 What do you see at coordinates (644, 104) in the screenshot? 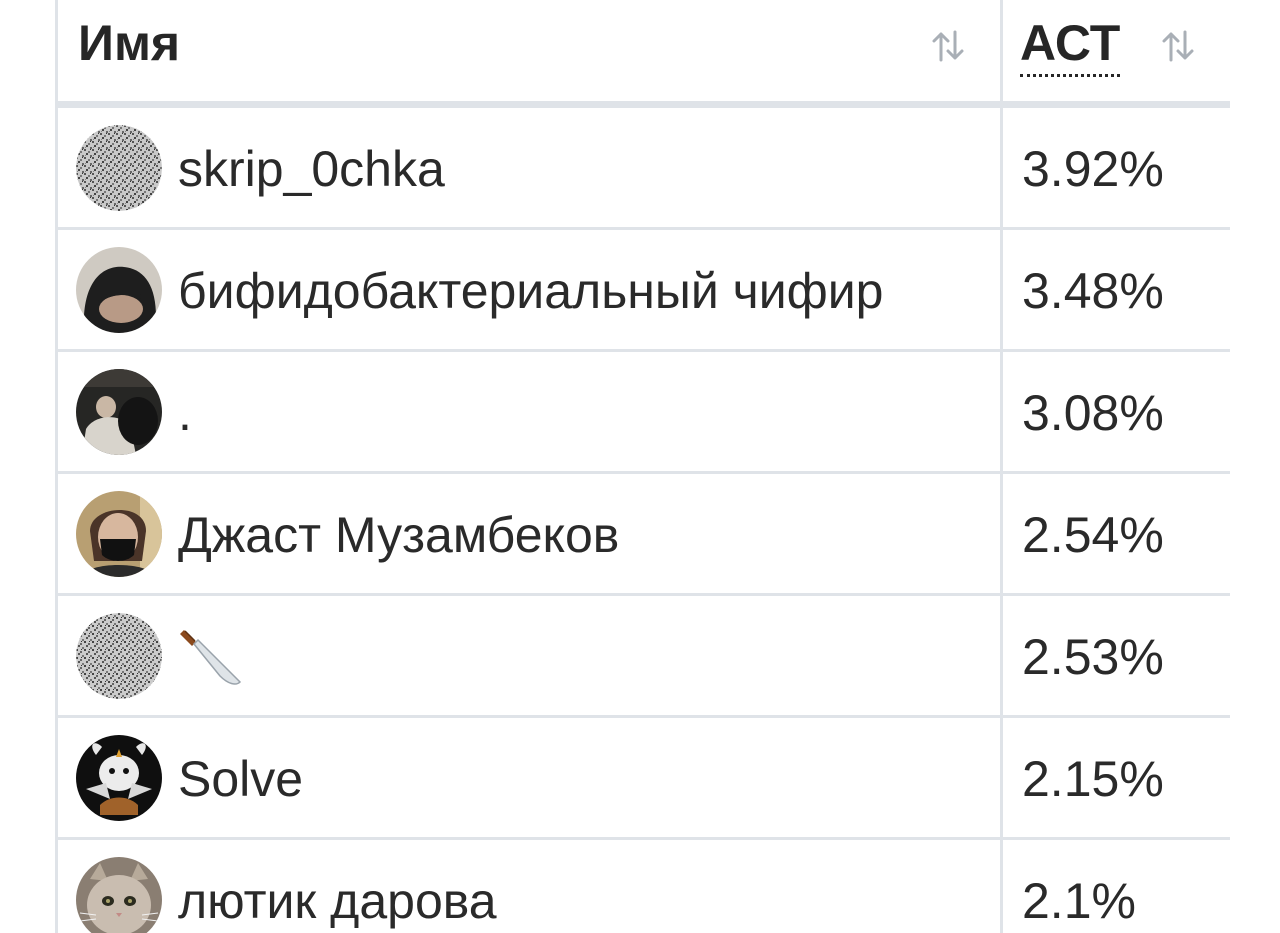
I see `header-divider` at bounding box center [644, 104].